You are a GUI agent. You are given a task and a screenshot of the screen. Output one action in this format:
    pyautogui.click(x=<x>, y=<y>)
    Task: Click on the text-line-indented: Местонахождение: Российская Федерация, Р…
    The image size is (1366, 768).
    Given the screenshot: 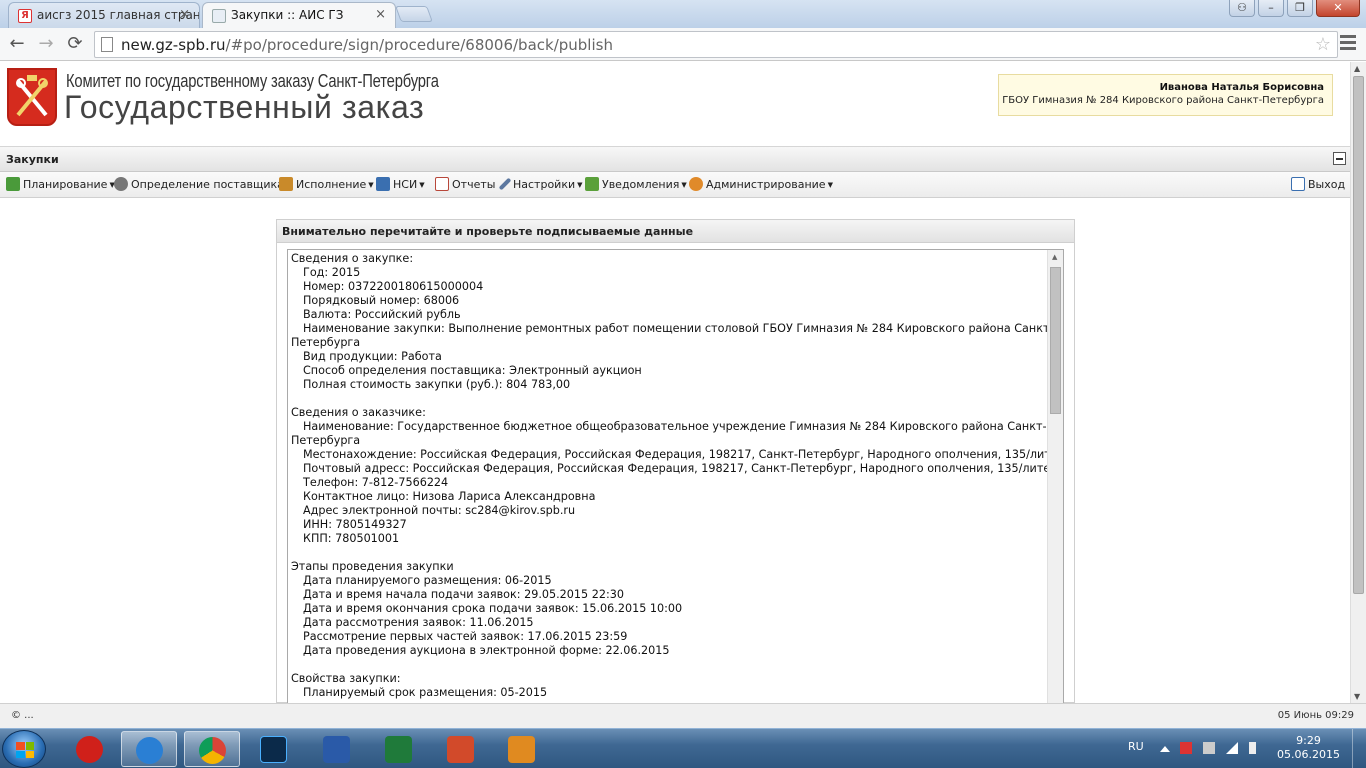 What is the action you would take?
    pyautogui.click(x=683, y=454)
    